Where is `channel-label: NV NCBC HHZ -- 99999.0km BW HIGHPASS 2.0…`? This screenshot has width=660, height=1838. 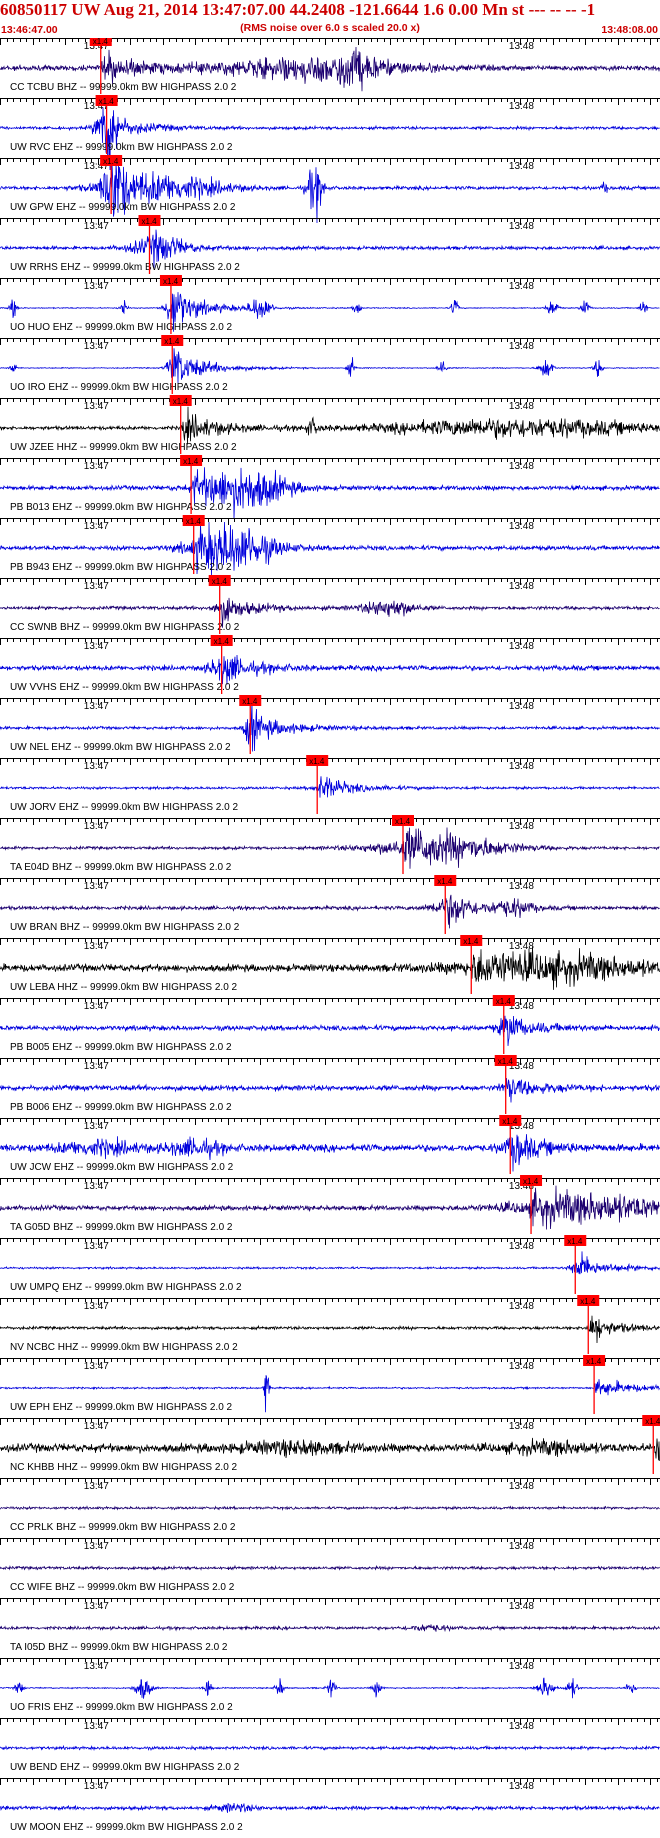
channel-label: NV NCBC HHZ -- 99999.0km BW HIGHPASS 2.0… is located at coordinates (124, 1347).